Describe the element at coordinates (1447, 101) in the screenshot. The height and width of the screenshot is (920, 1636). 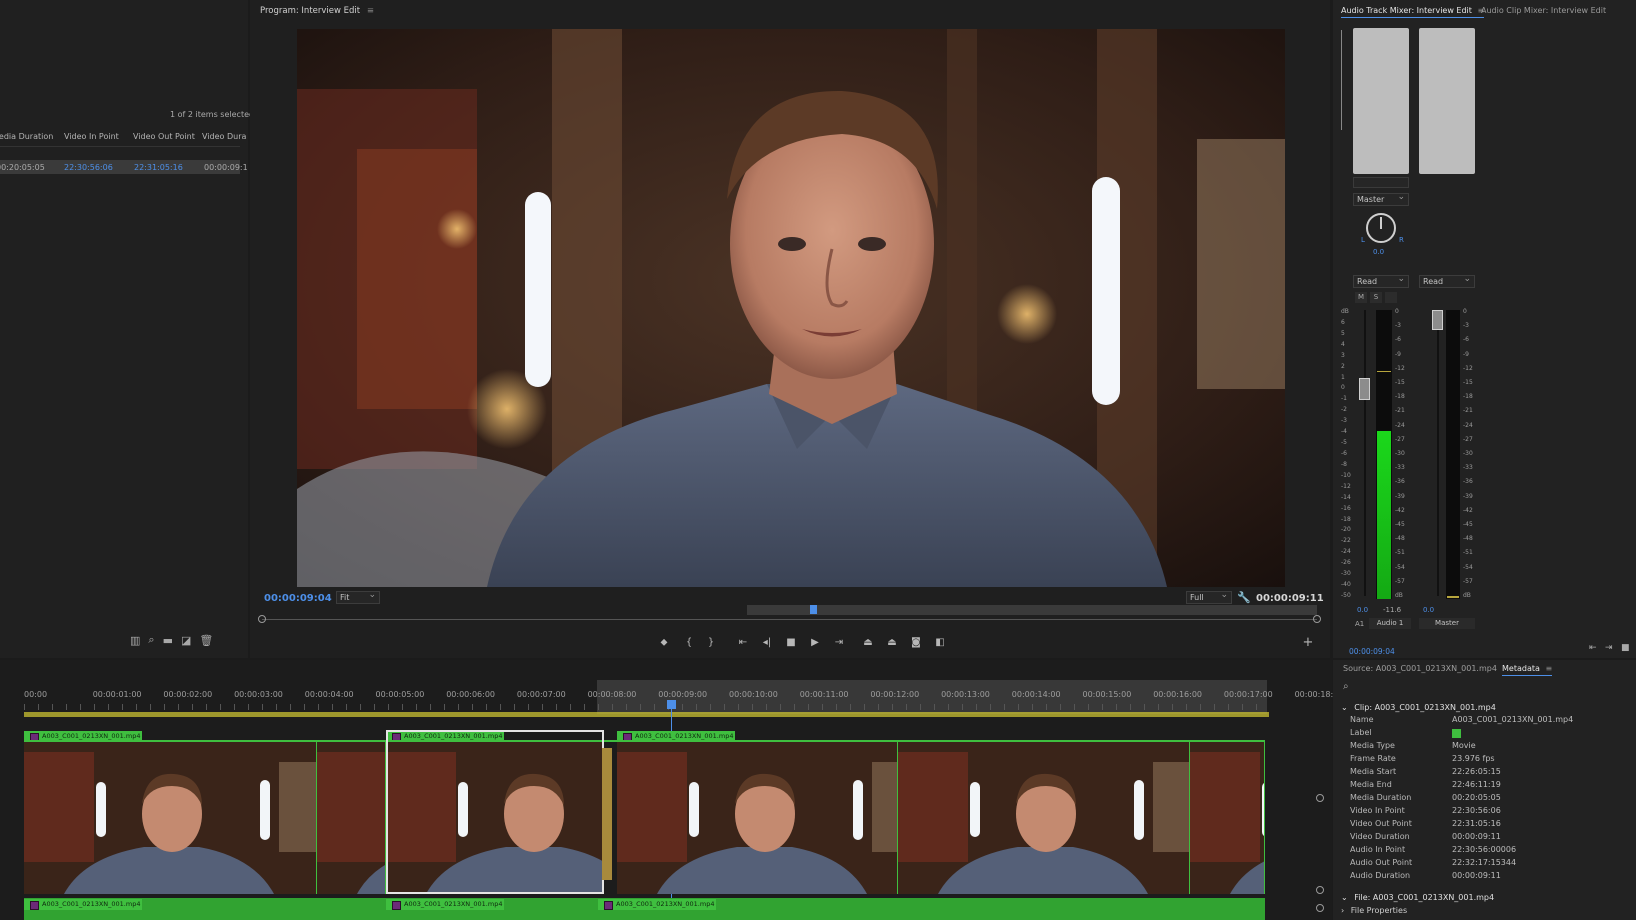
I see `effects-rack-master` at that location.